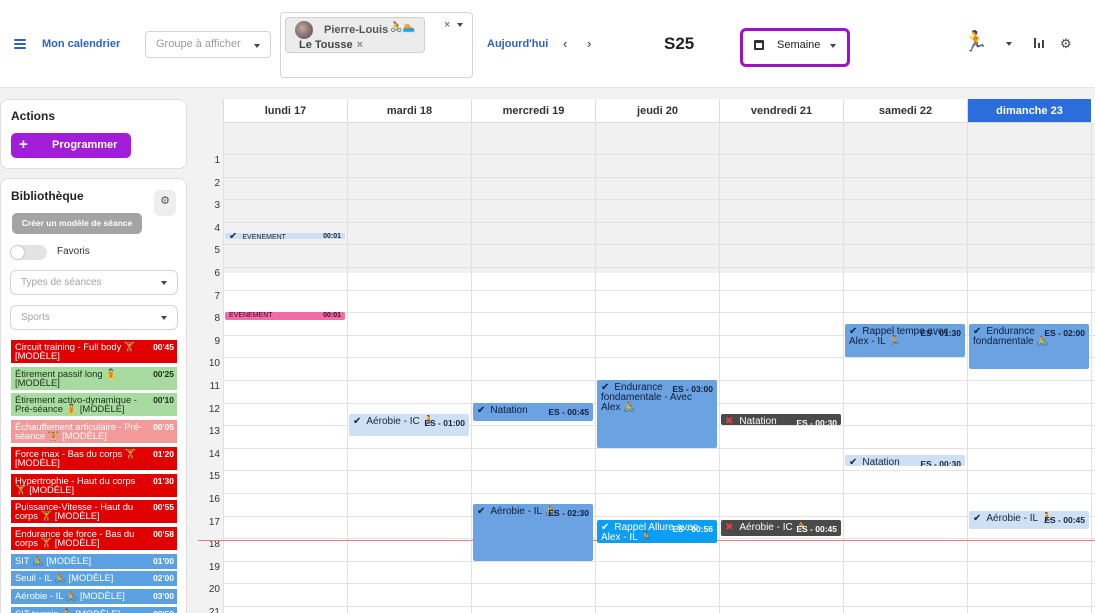 The width and height of the screenshot is (1095, 613). I want to click on library-title: Bibliothèque, so click(47, 196).